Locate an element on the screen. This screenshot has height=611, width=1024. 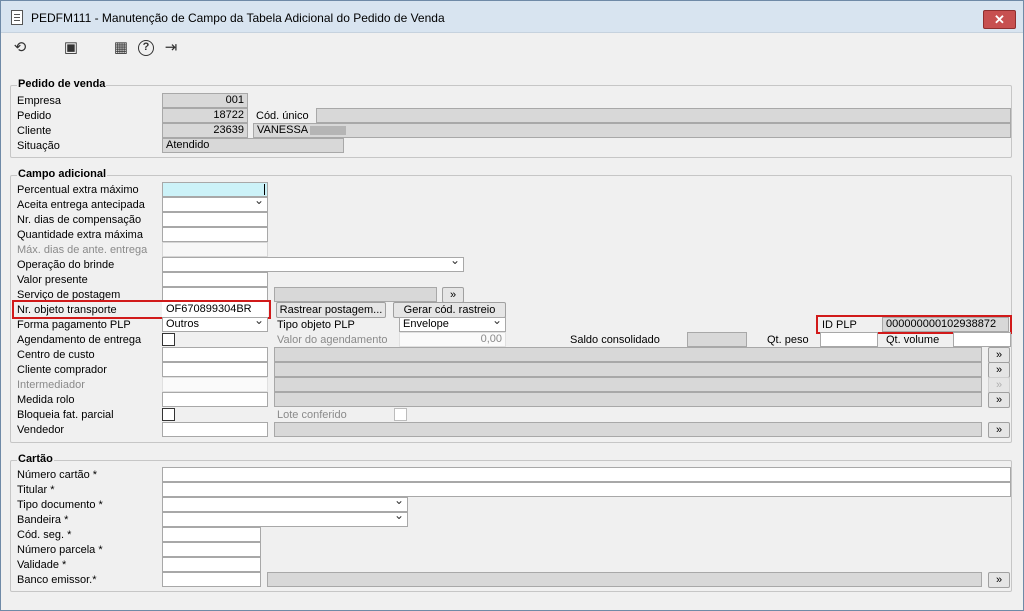
medida-lookup-button: » is located at coordinates (999, 400).